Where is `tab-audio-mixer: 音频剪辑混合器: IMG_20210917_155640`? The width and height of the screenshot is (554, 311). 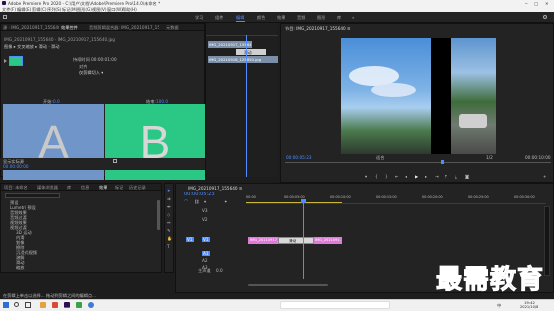 tab-audio-mixer: 音频剪辑混合器: IMG_20210917_155640 is located at coordinates (124, 27).